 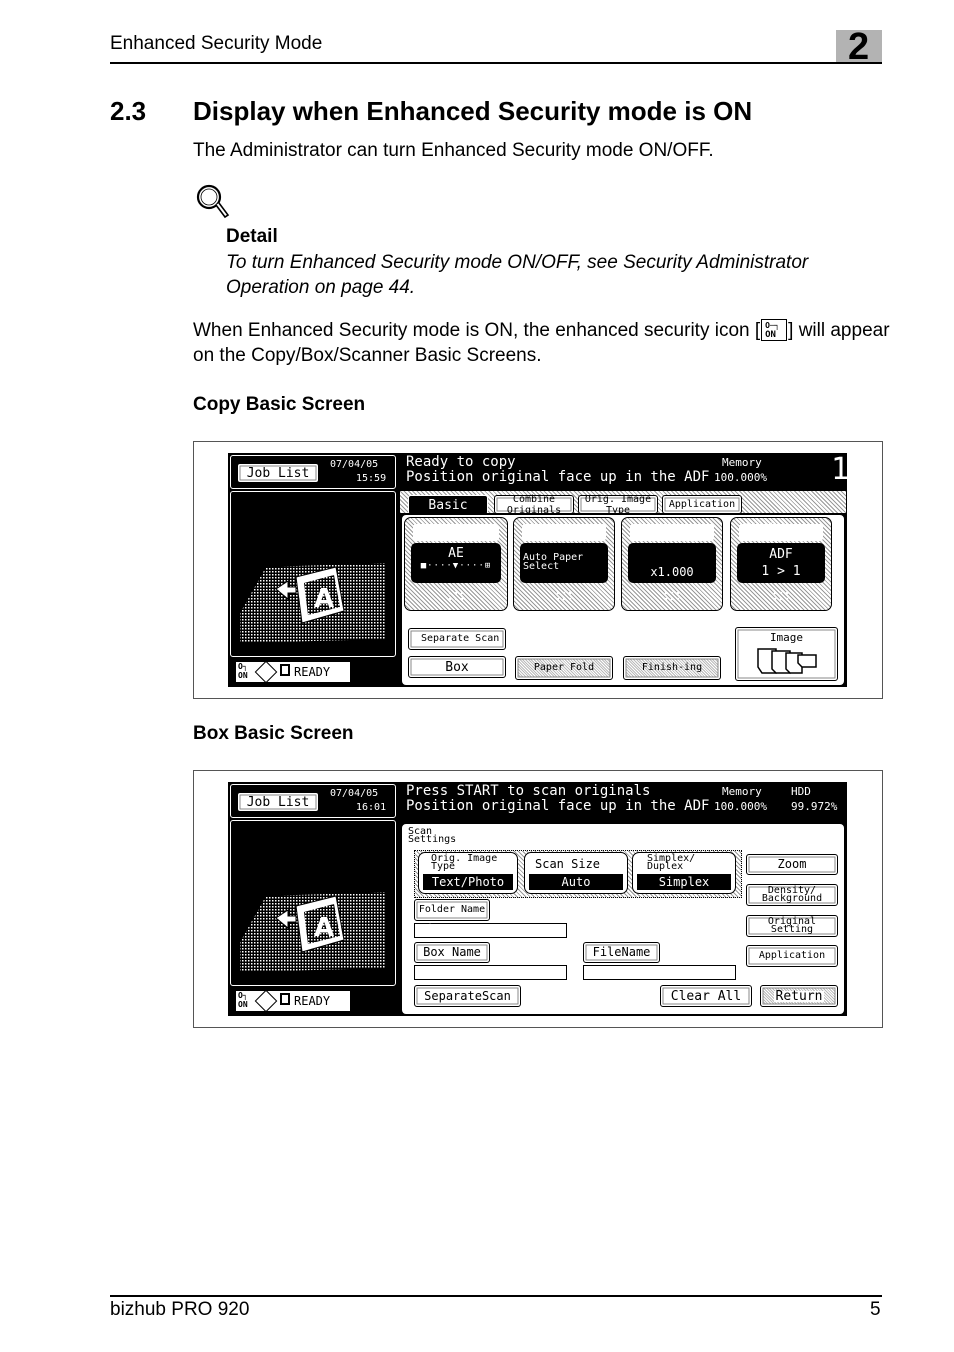 What do you see at coordinates (706, 996) in the screenshot?
I see `clear-all-button: Clear All` at bounding box center [706, 996].